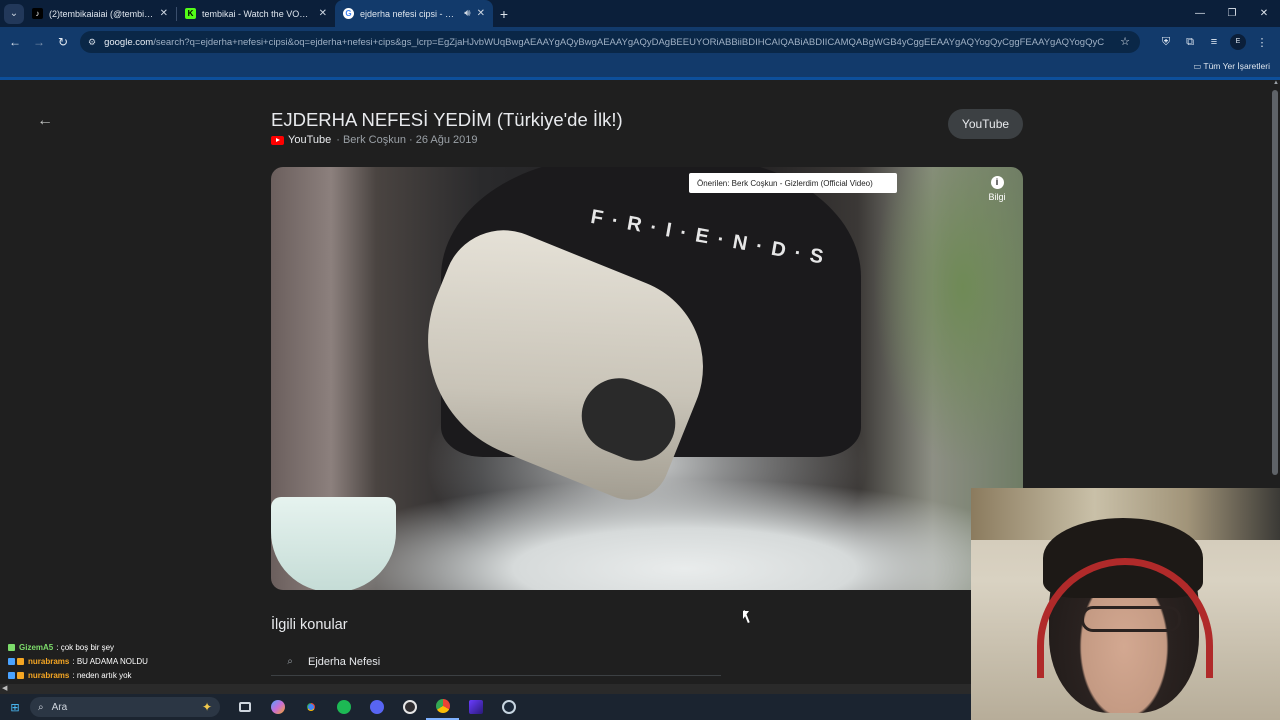 The image size is (1280, 720). What do you see at coordinates (1238, 42) in the screenshot?
I see `profile-avatar: E` at bounding box center [1238, 42].